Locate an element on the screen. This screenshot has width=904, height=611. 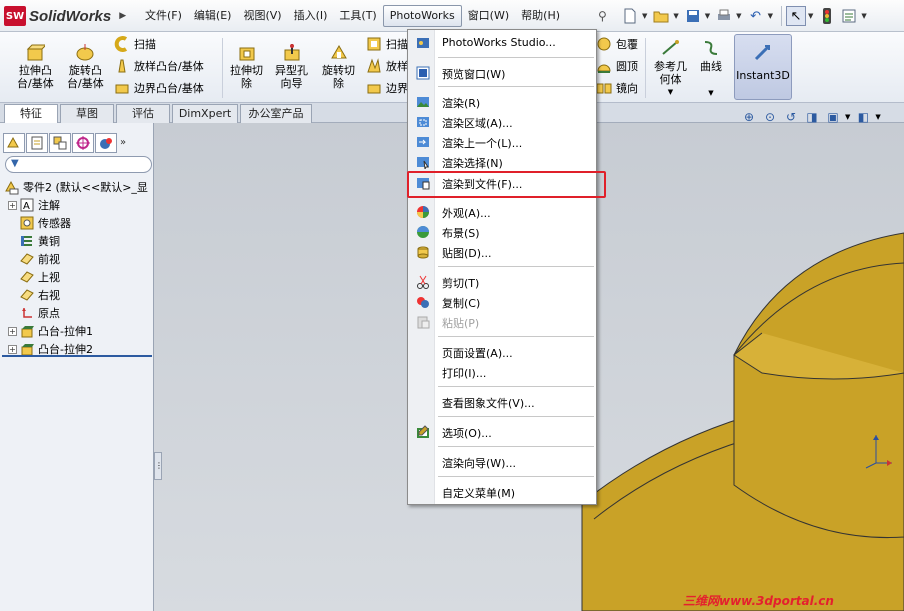
open-folder-icon is located at coordinates (661, 16).